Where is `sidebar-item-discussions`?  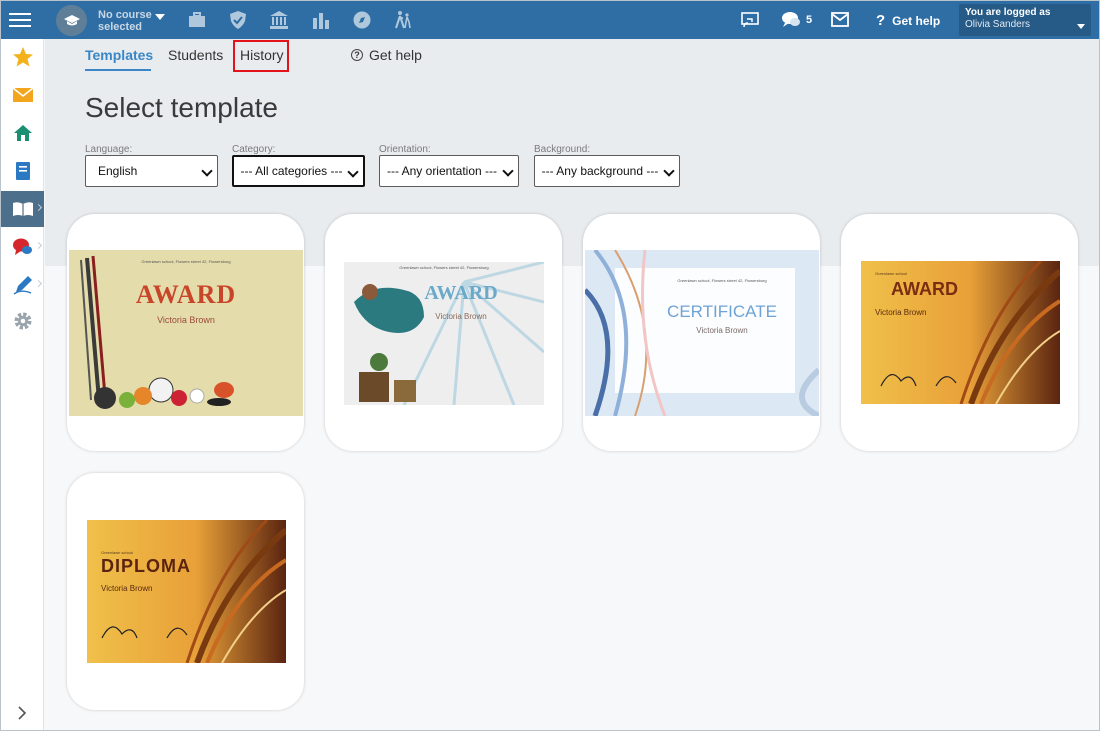
sidebar-item-discussions is located at coordinates (22, 247).